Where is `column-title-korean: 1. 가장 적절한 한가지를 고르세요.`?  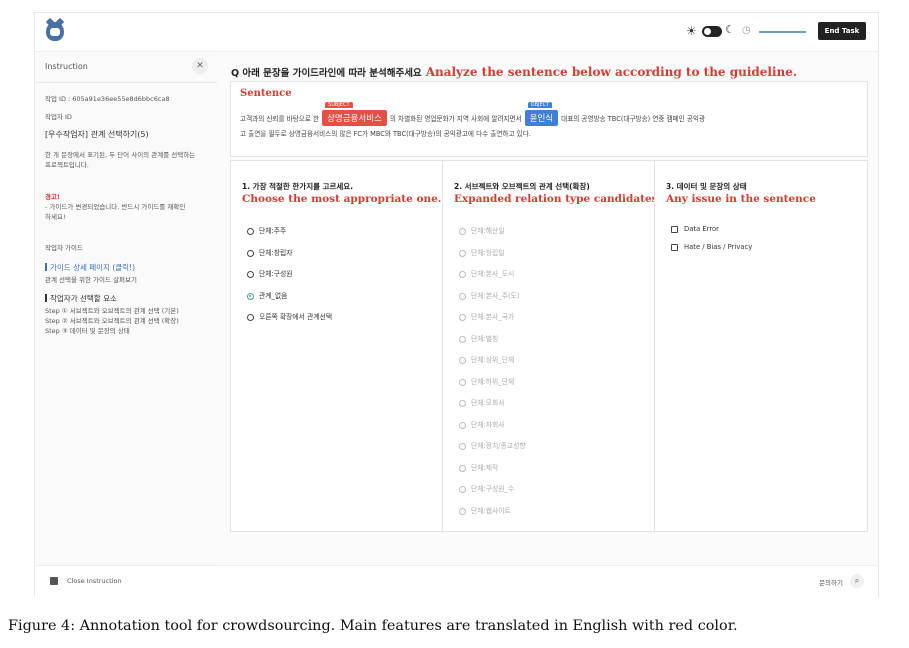 column-title-korean: 1. 가장 적절한 한가지를 고르세요. is located at coordinates (298, 186).